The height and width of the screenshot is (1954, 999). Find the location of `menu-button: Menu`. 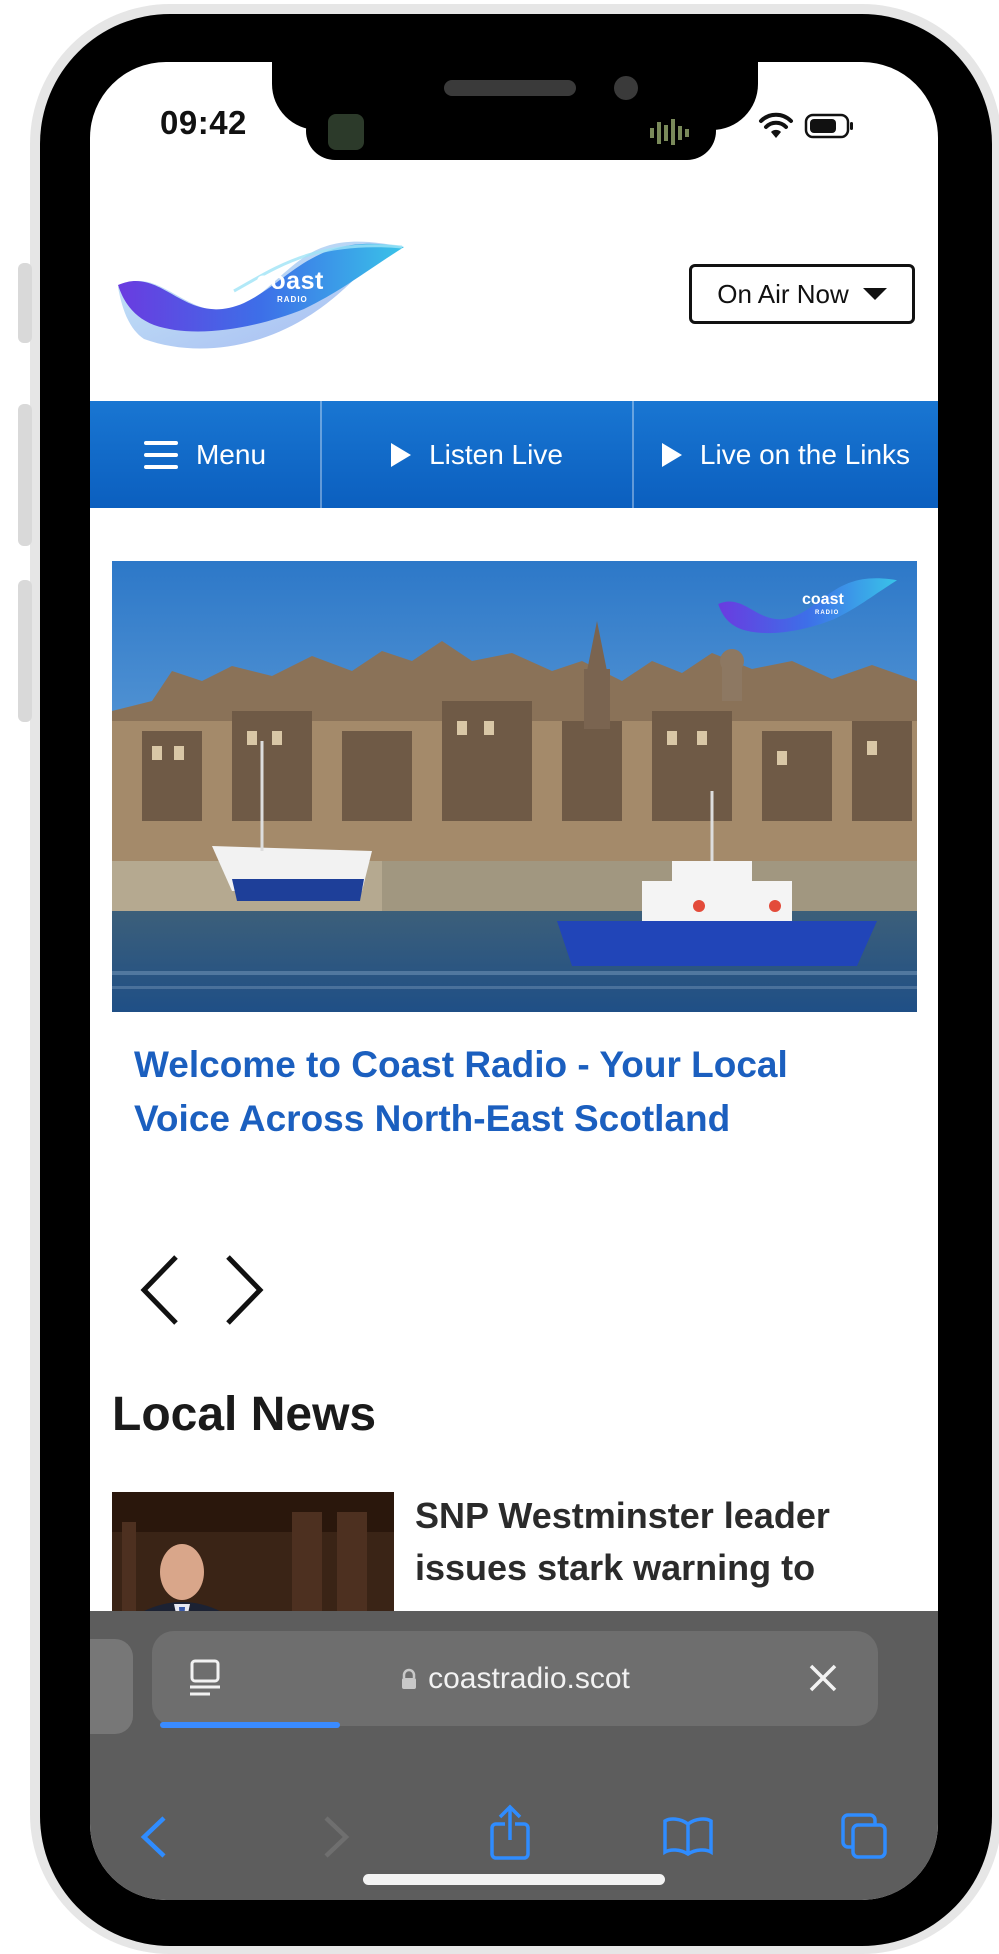

menu-button: Menu is located at coordinates (205, 454).